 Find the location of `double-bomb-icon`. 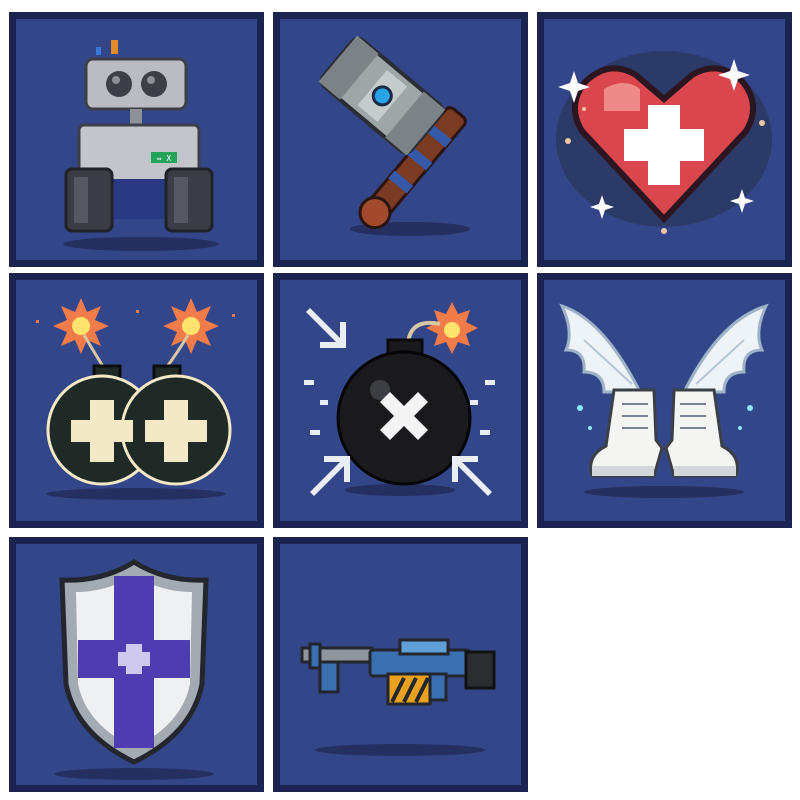

double-bomb-icon is located at coordinates (135, 399).